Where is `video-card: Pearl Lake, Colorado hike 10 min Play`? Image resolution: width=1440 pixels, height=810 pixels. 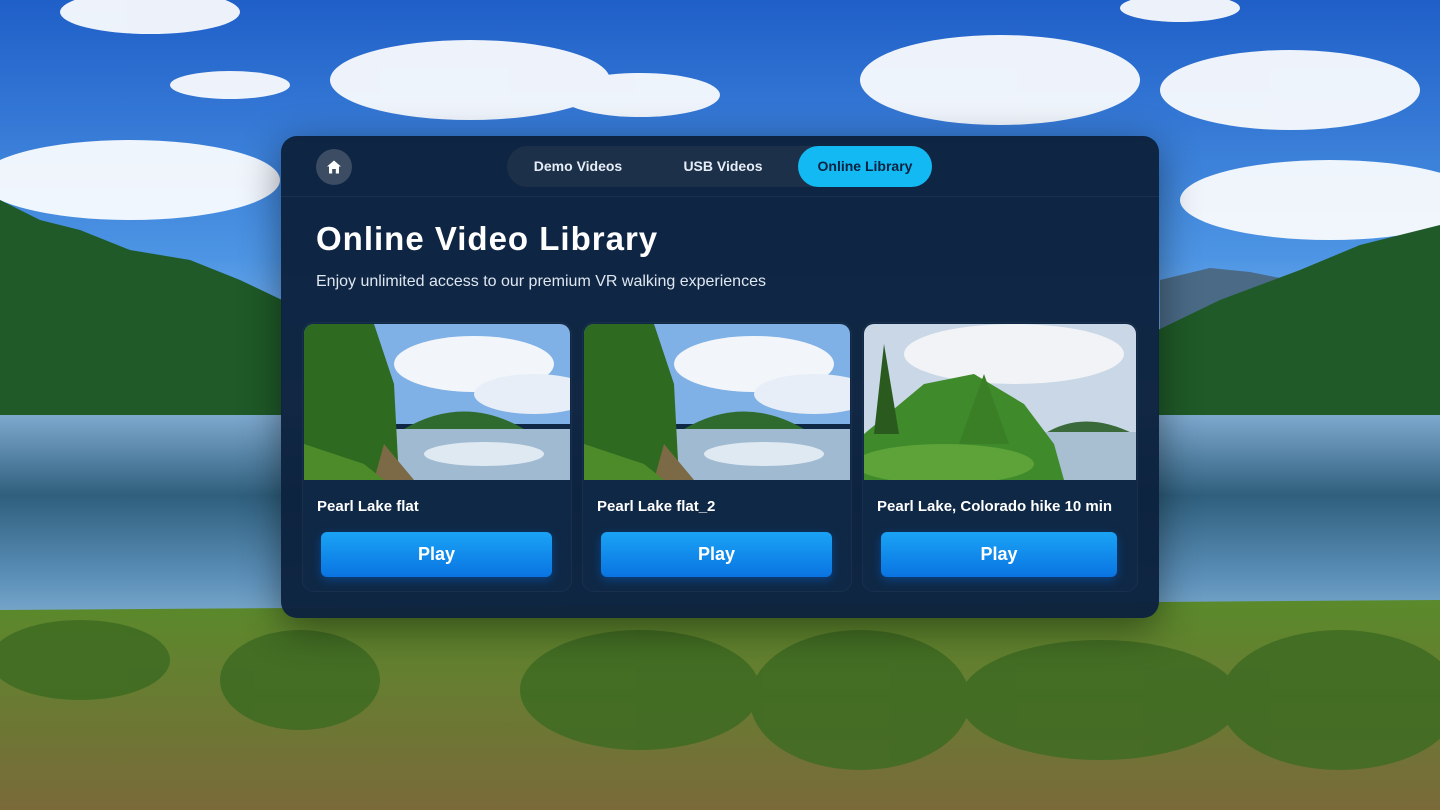
video-card: Pearl Lake, Colorado hike 10 min Play is located at coordinates (1000, 457).